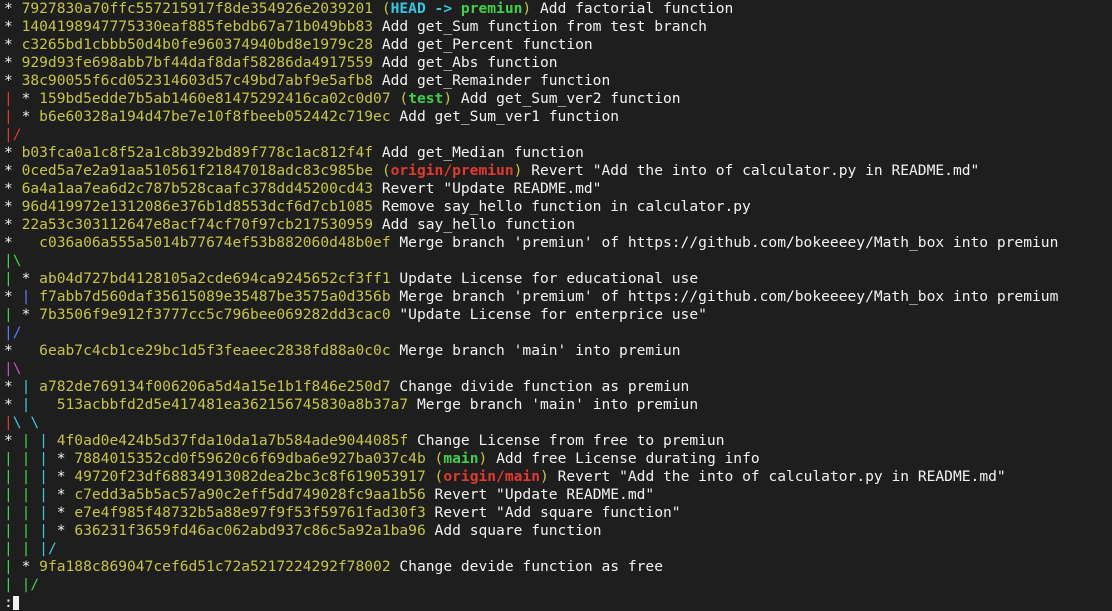 The width and height of the screenshot is (1112, 611). I want to click on commit-hash: 96d419972e1312086e376b1d8553dcf6d7cb1085, so click(197, 206).